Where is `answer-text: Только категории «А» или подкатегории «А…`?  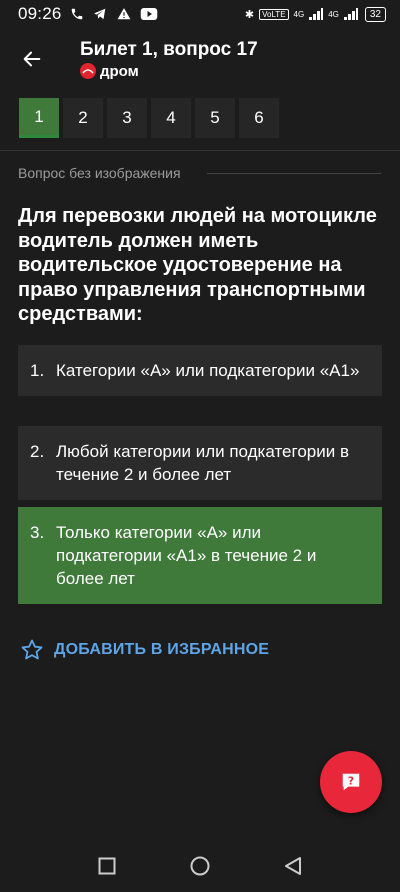 answer-text: Только категории «А» или подкатегории «А… is located at coordinates (186, 555).